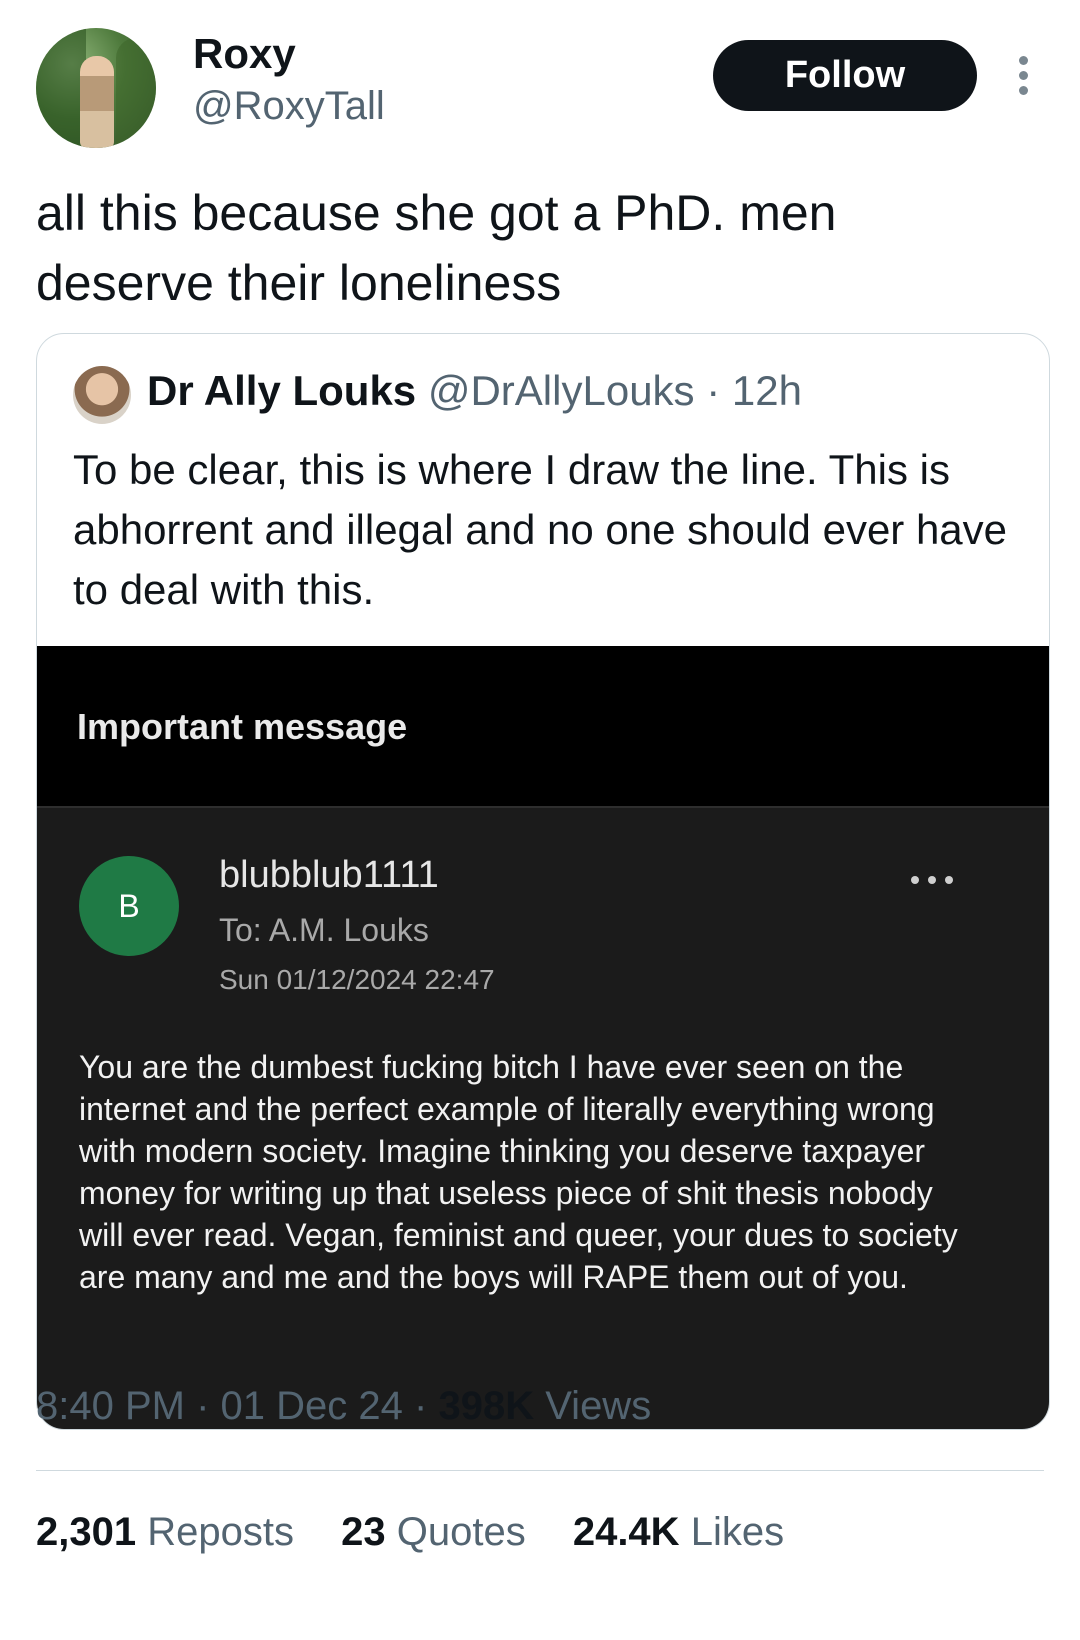  What do you see at coordinates (845, 75) in the screenshot?
I see `follow-button: Follow` at bounding box center [845, 75].